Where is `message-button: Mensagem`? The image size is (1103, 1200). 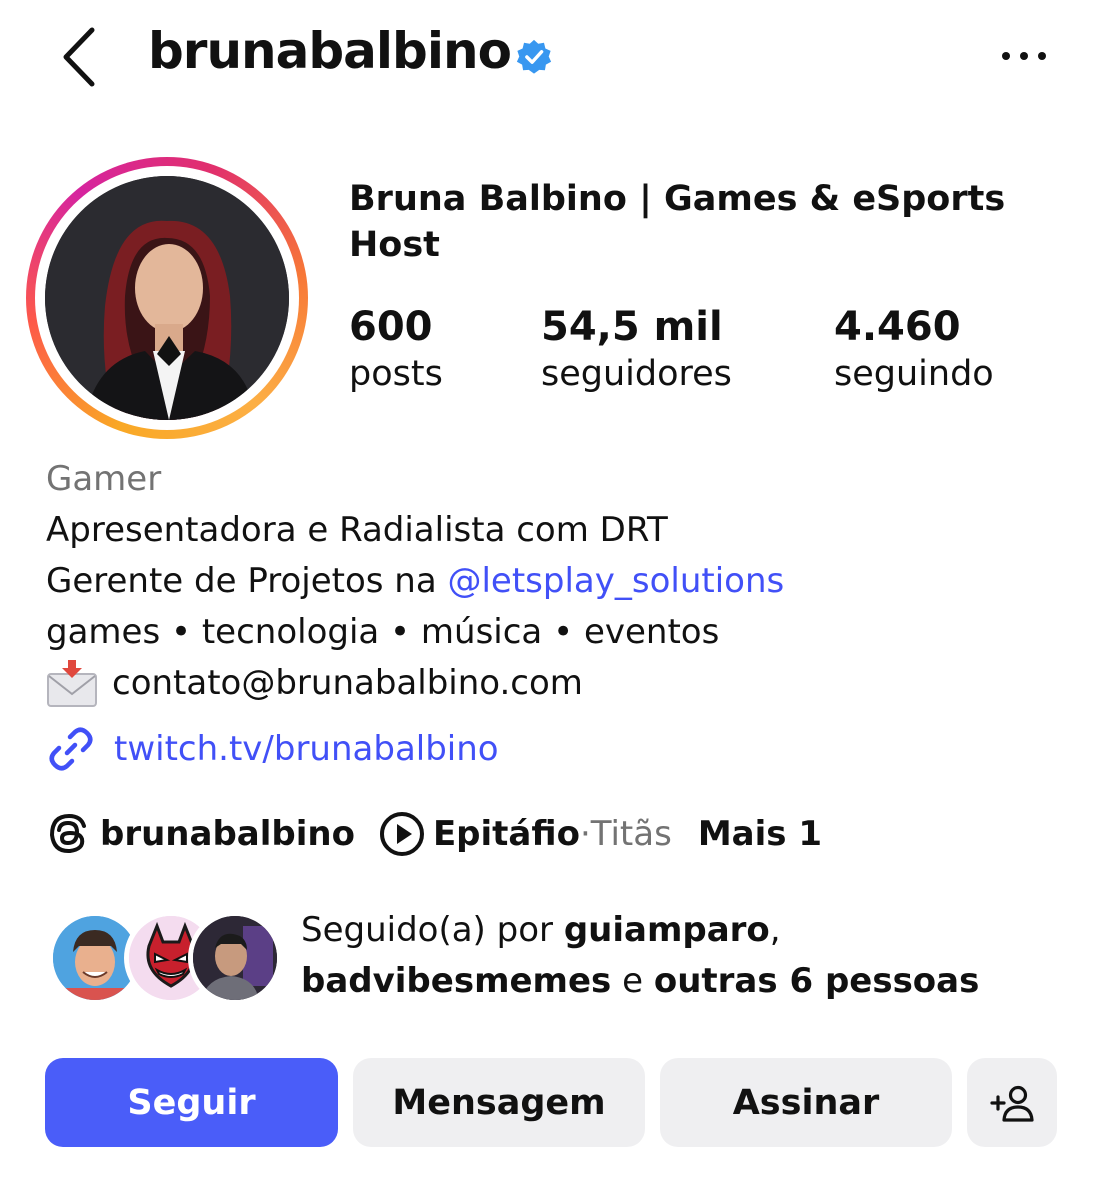
message-button: Mensagem is located at coordinates (499, 1102).